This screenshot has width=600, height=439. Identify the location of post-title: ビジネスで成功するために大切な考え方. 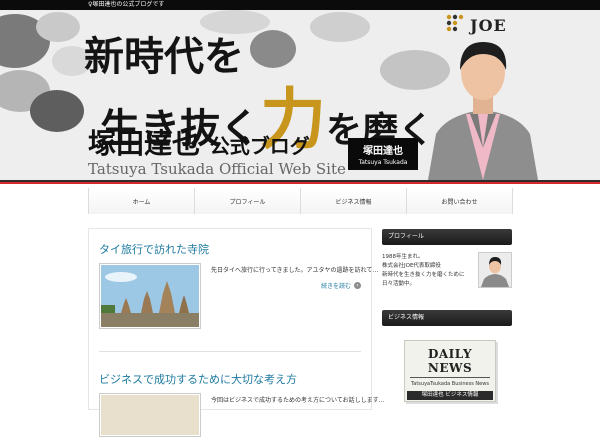
(198, 379).